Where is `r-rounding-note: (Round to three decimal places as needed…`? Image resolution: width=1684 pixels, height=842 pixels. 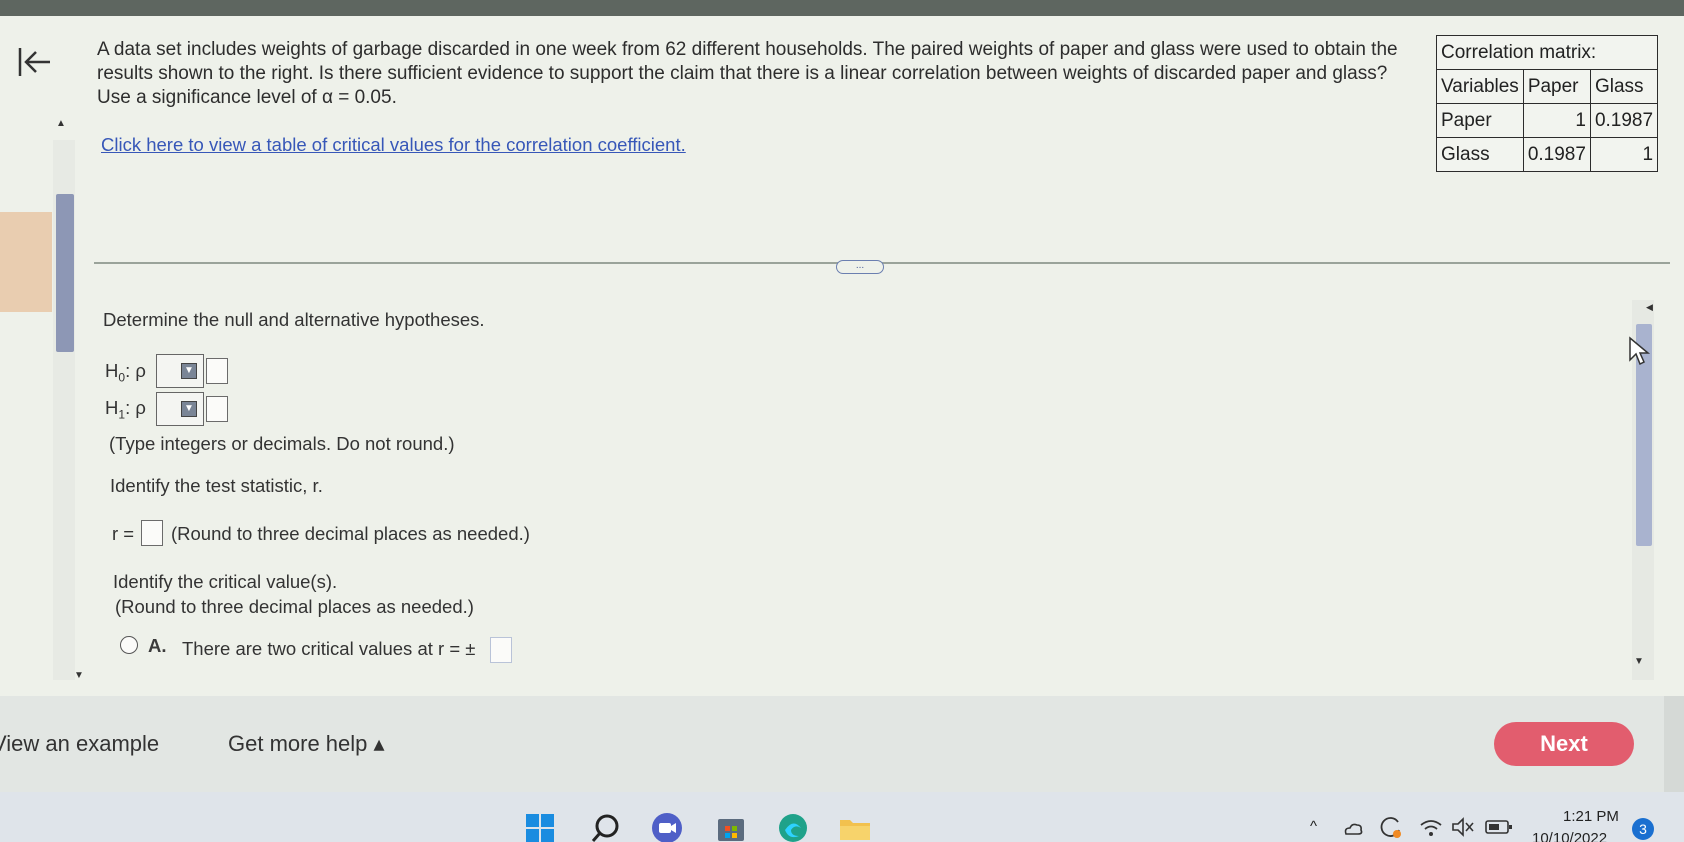 r-rounding-note: (Round to three decimal places as needed… is located at coordinates (350, 533).